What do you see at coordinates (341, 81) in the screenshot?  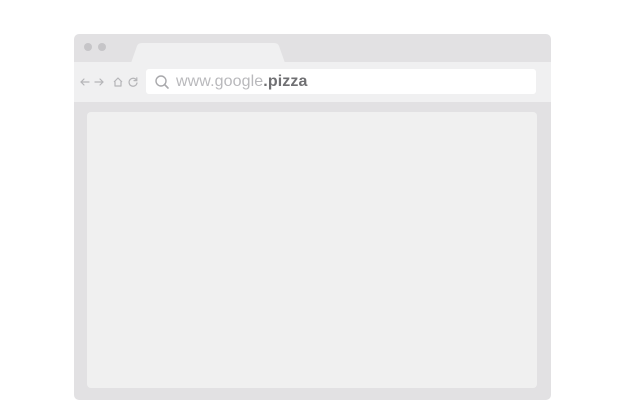 I see `address-bar: www.google.pizza` at bounding box center [341, 81].